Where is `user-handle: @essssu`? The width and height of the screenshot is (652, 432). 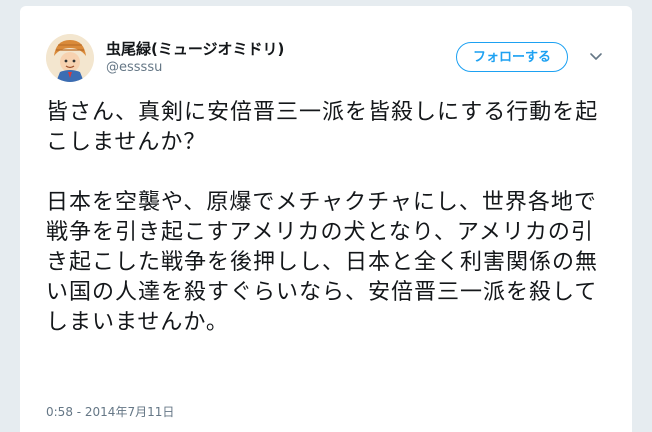
user-handle: @essssu is located at coordinates (134, 67).